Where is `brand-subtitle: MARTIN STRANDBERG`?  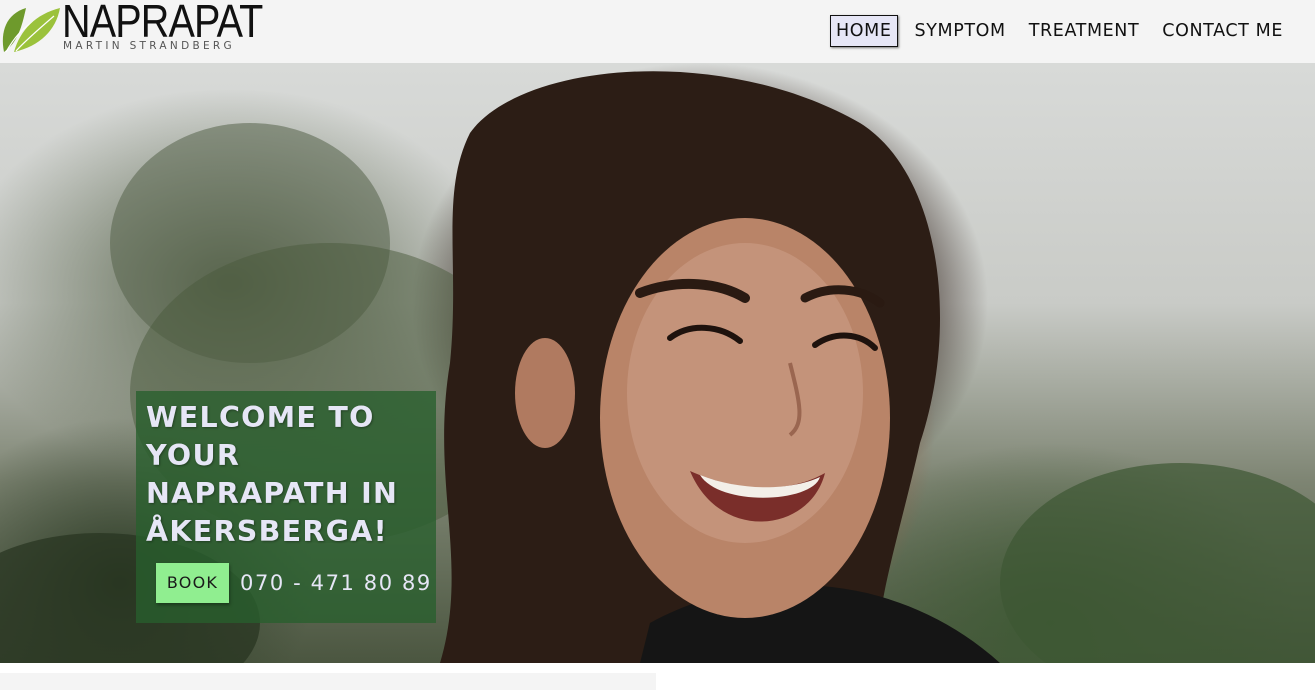 brand-subtitle: MARTIN STRANDBERG is located at coordinates (149, 46).